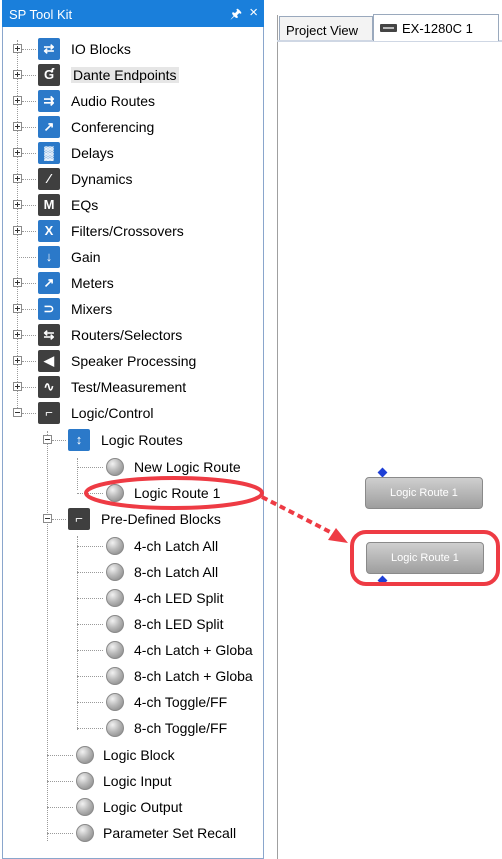  Describe the element at coordinates (49, 75) in the screenshot. I see `dante-endpoints-icon: Ɠ` at that location.